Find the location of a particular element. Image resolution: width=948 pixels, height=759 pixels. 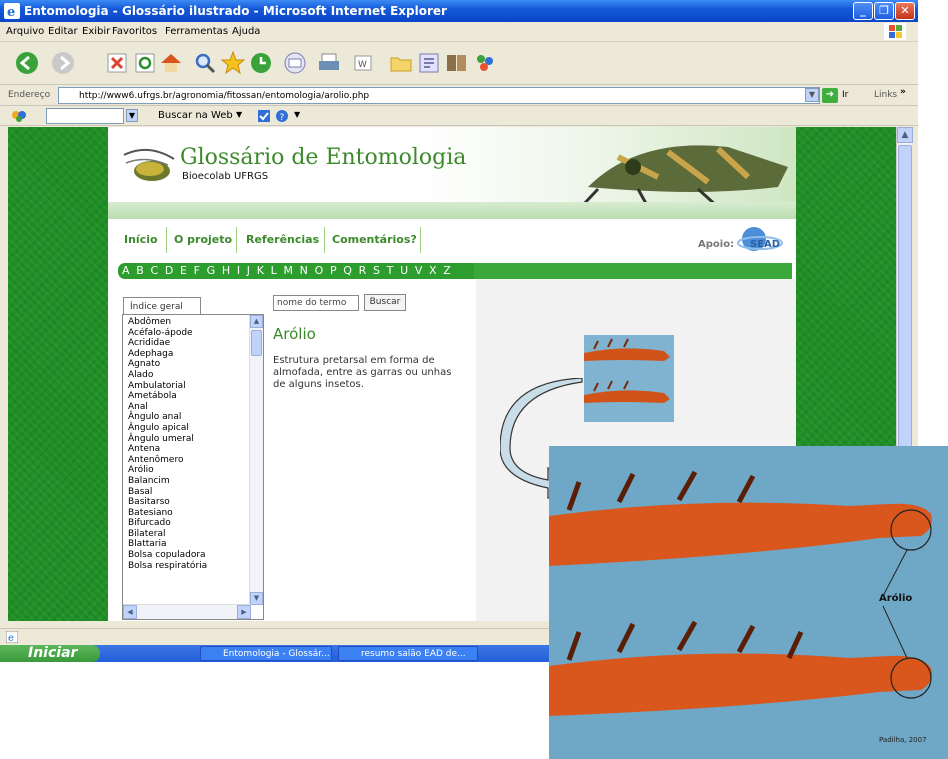

search-icon is located at coordinates (205, 63).